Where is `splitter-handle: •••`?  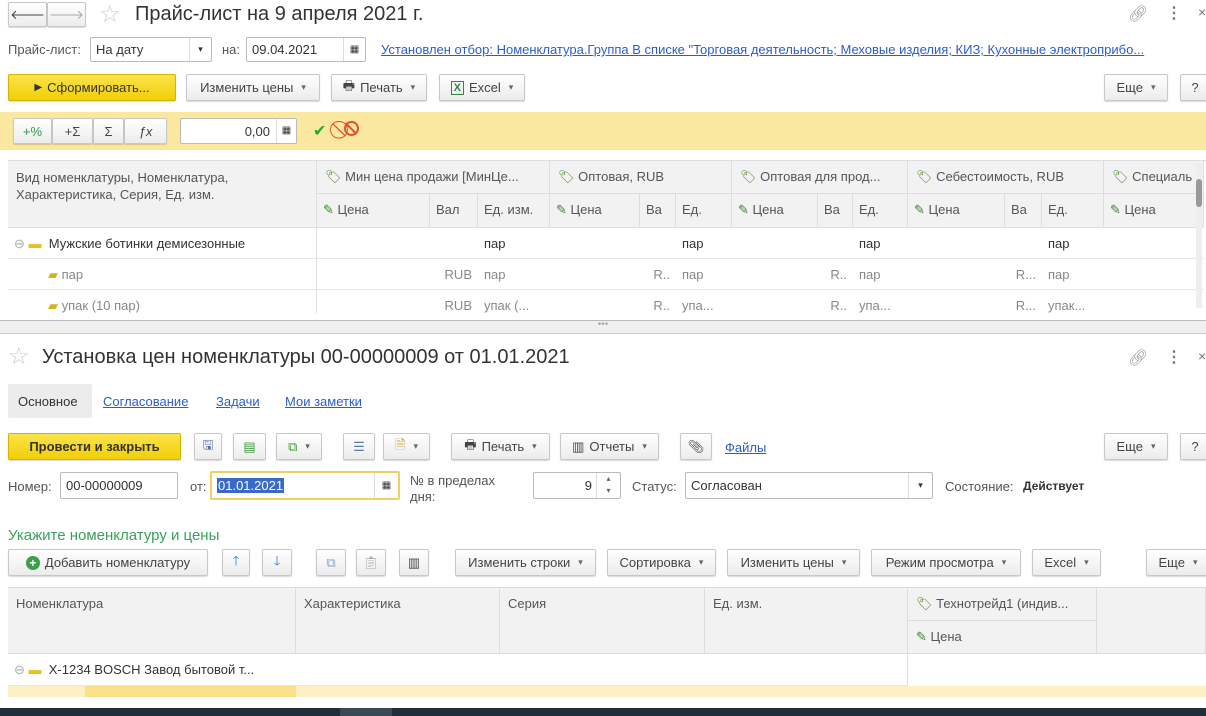
splitter-handle: ••• is located at coordinates (603, 327).